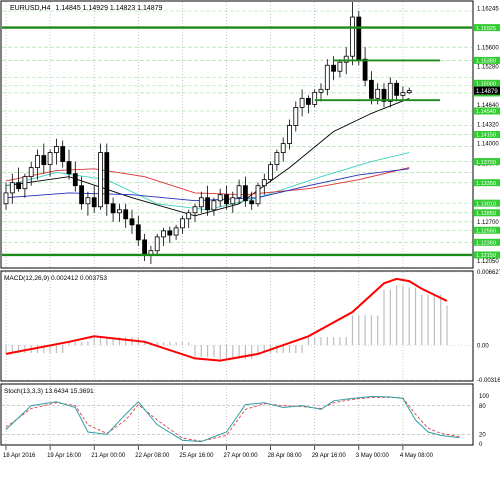 The width and height of the screenshot is (500, 493). Describe the element at coordinates (152, 456) in the screenshot. I see `time-tick-label: 22 Apr 08:00` at that location.